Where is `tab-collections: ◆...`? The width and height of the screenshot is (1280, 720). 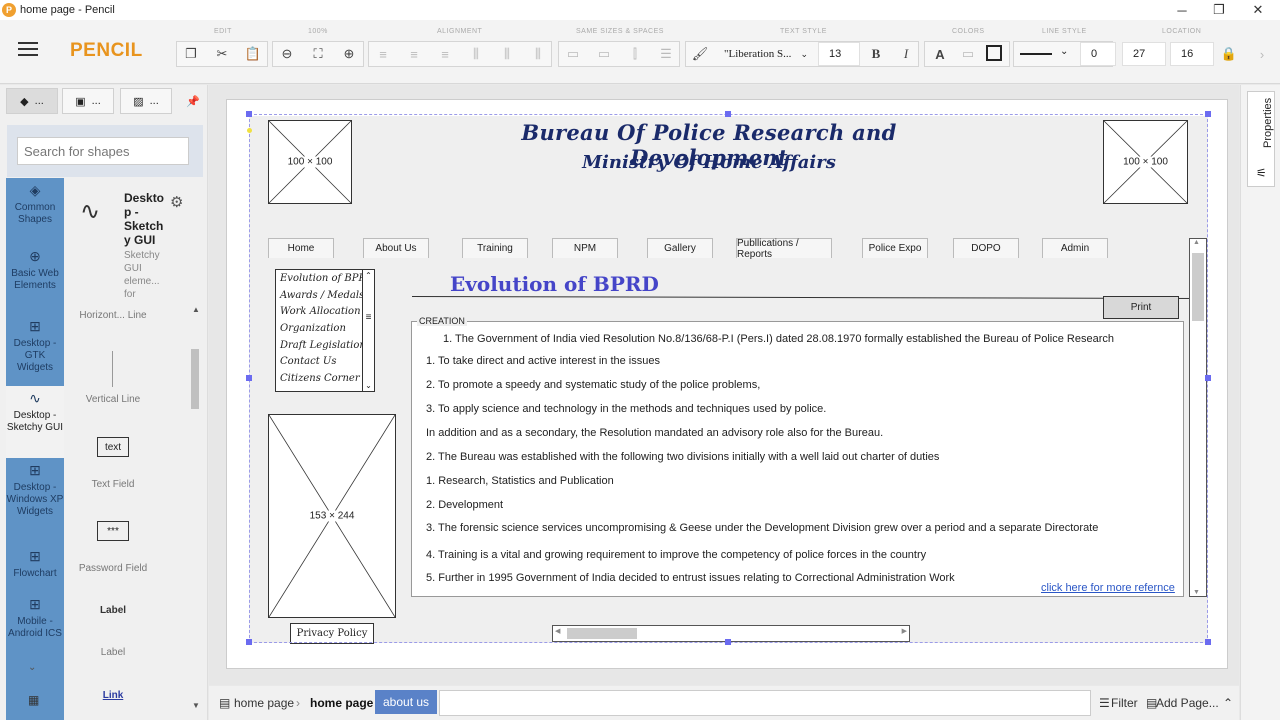
tab-collections: ◆... is located at coordinates (32, 101).